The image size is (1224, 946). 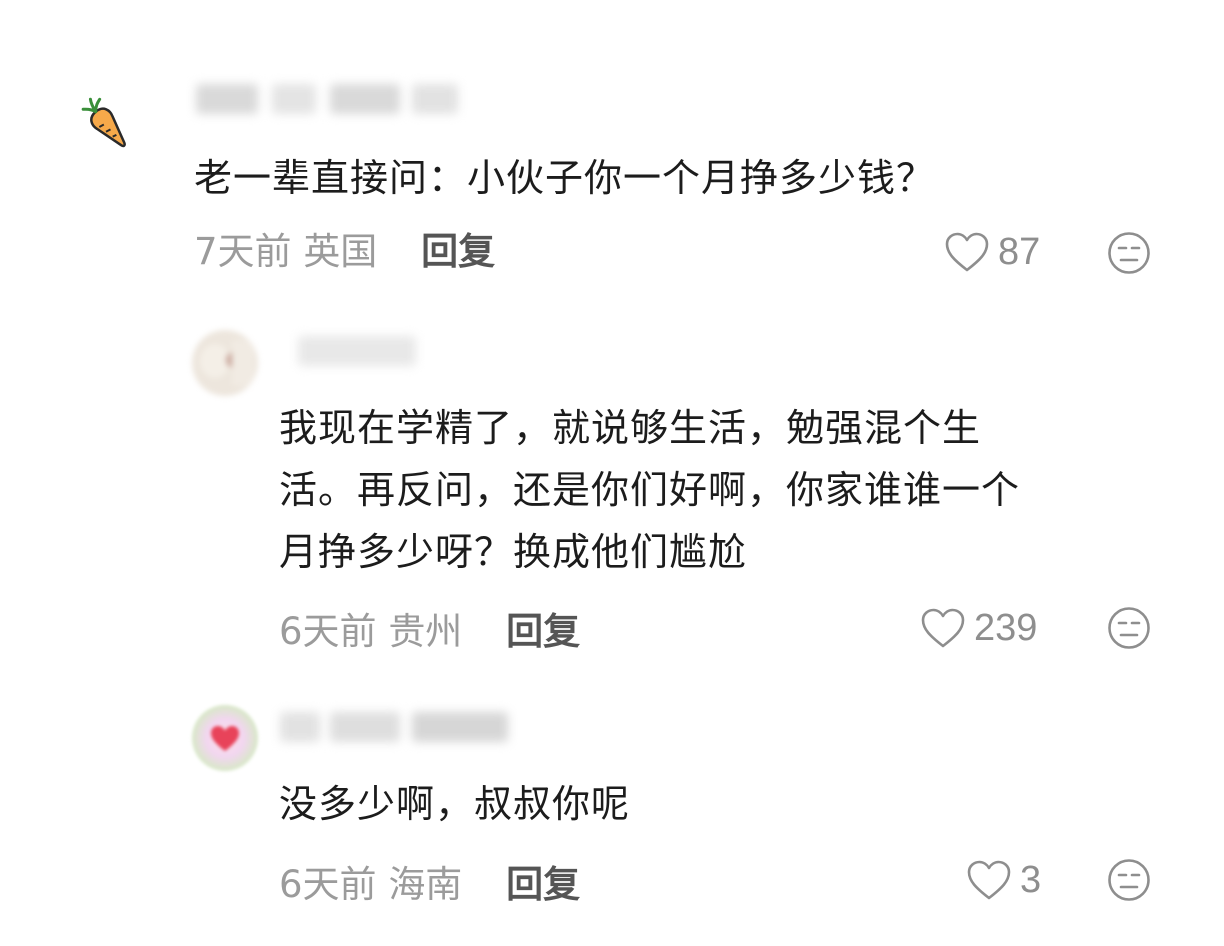 What do you see at coordinates (1031, 879) in the screenshot?
I see `like-count: 3` at bounding box center [1031, 879].